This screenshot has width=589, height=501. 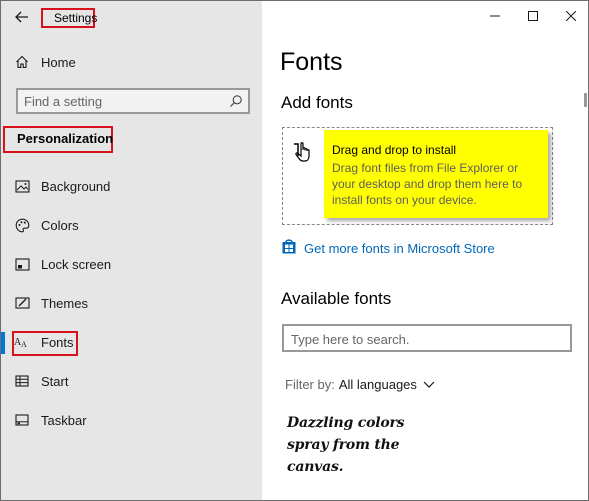 I want to click on minimize-button, so click(x=495, y=16).